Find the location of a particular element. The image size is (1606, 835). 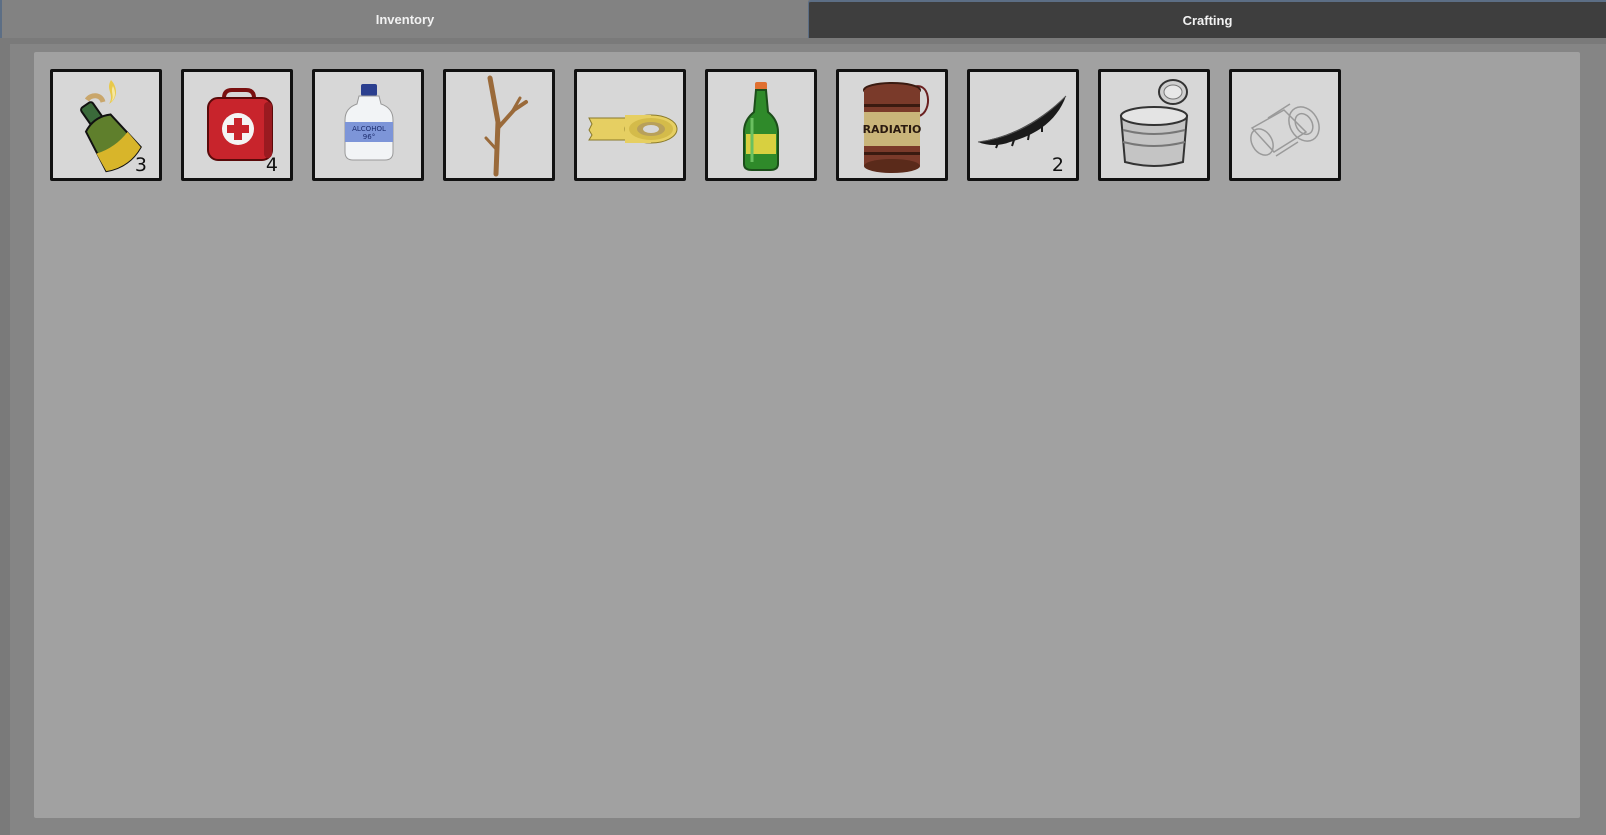

tab-inventory: Inventory is located at coordinates (404, 19).